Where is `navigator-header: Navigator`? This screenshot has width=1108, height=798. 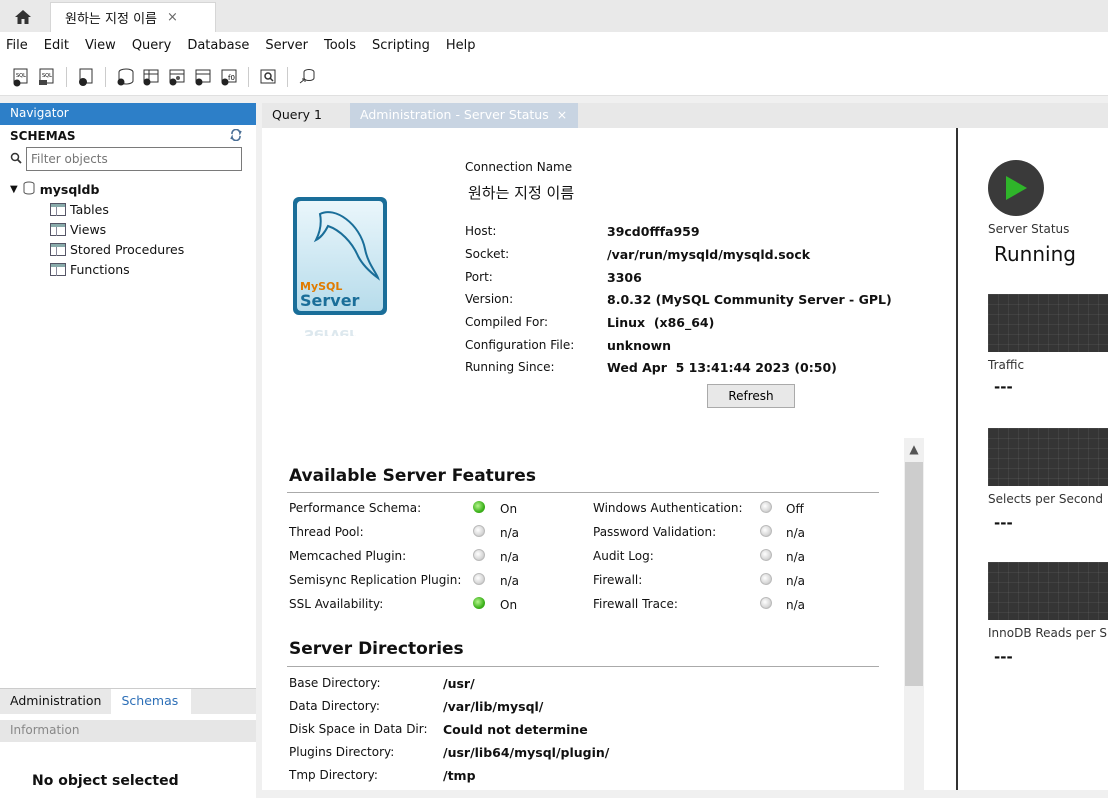 navigator-header: Navigator is located at coordinates (128, 114).